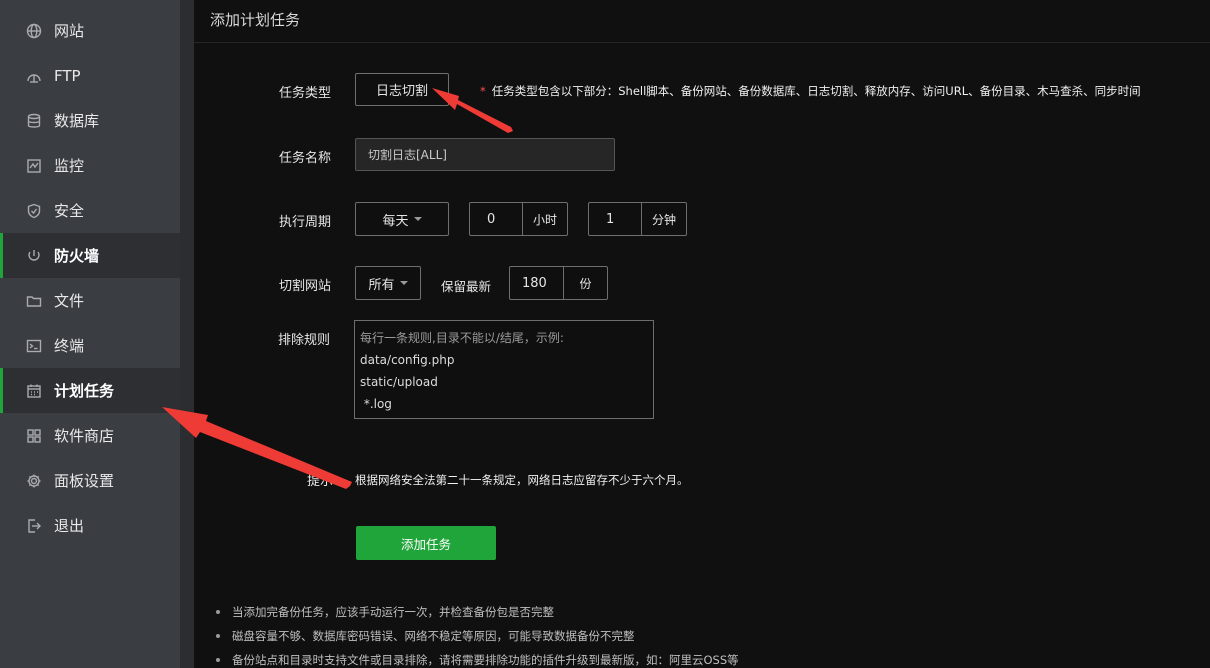  What do you see at coordinates (544, 219) in the screenshot?
I see `hour-unit: 小时` at bounding box center [544, 219].